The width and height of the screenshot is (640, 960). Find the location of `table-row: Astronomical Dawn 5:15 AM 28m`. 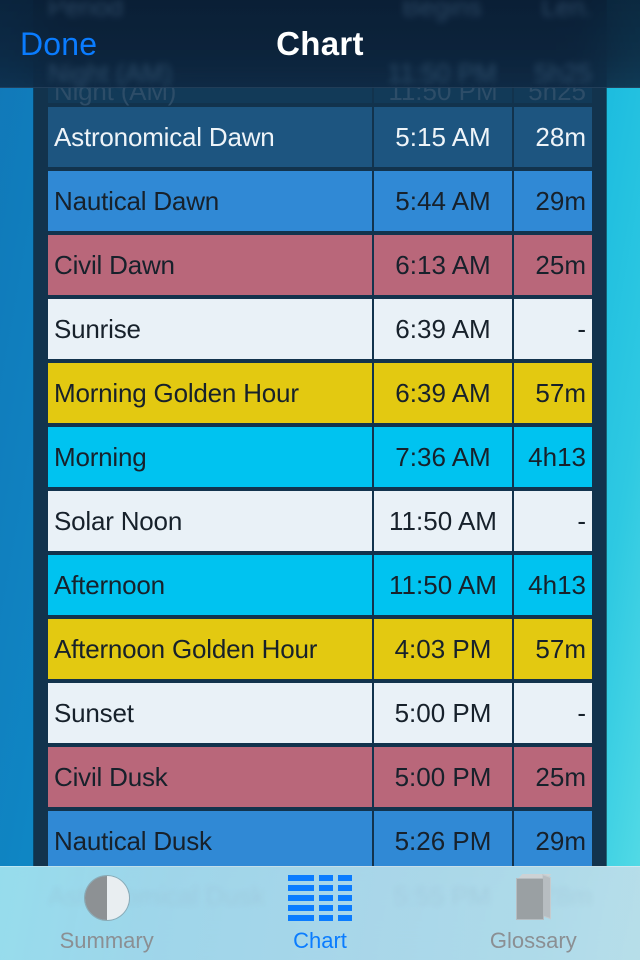

table-row: Astronomical Dawn 5:15 AM 28m is located at coordinates (320, 137).